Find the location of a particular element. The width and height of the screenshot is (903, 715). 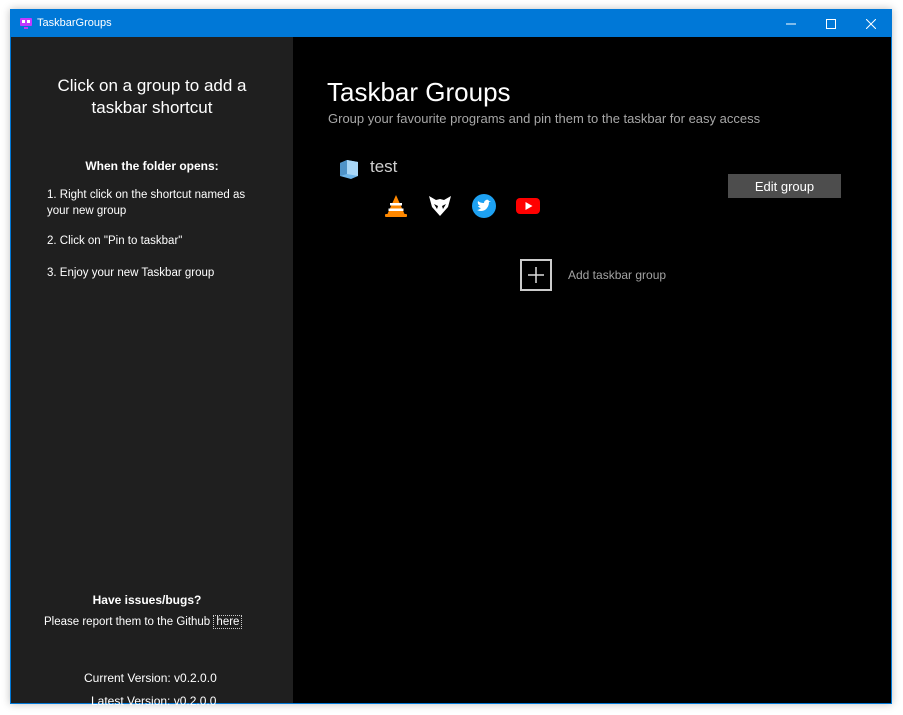

maximize-icon is located at coordinates (831, 23).